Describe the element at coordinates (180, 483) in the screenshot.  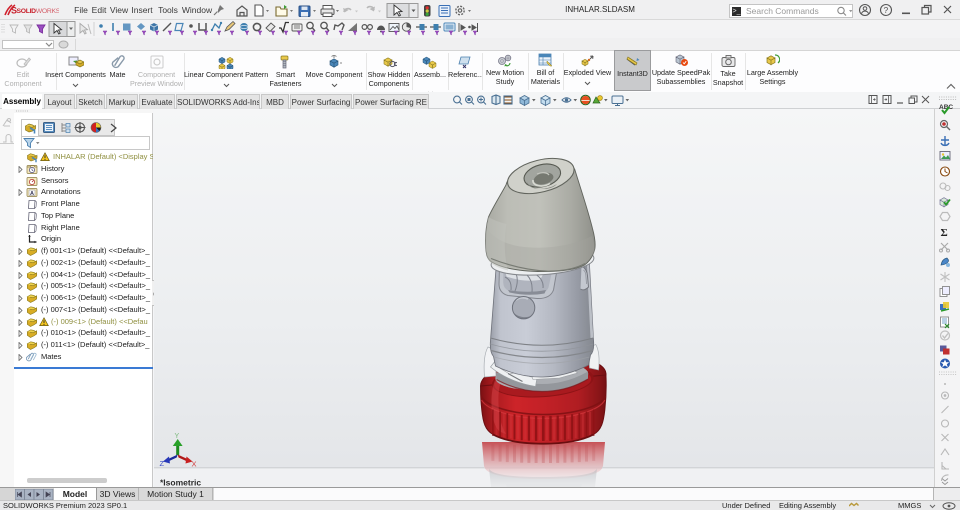
I see `svg-text: *Isometric` at that location.